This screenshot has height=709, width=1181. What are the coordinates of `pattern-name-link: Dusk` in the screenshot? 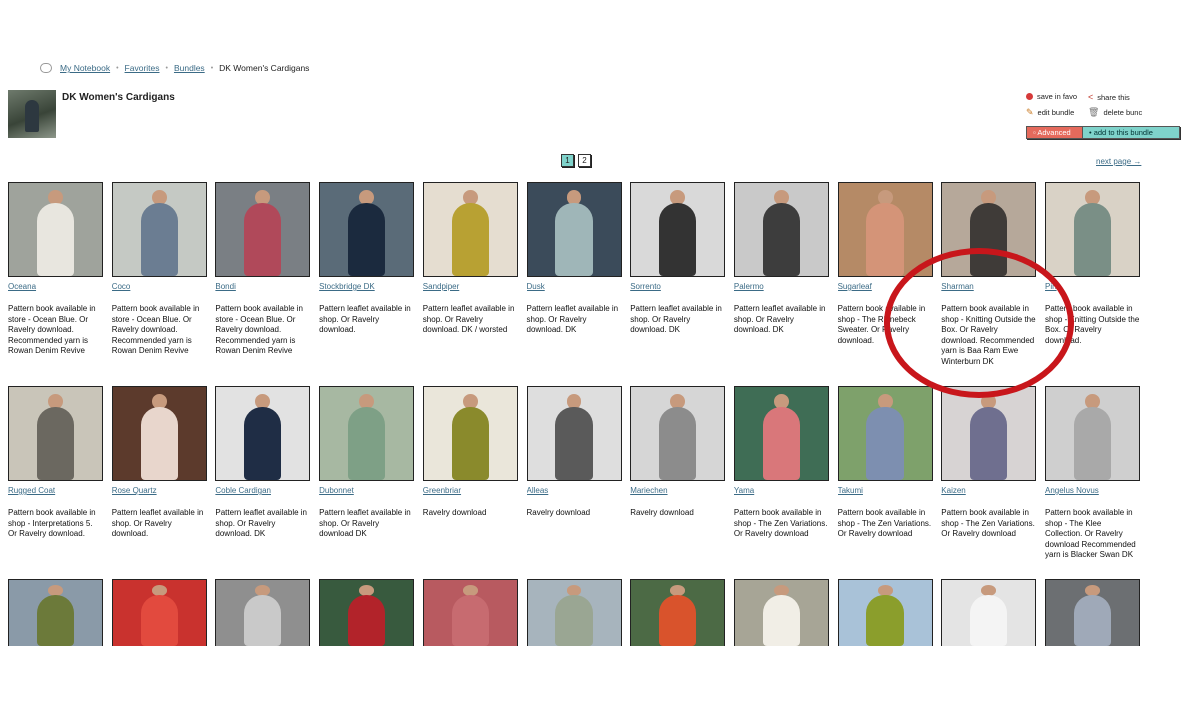 It's located at (574, 286).